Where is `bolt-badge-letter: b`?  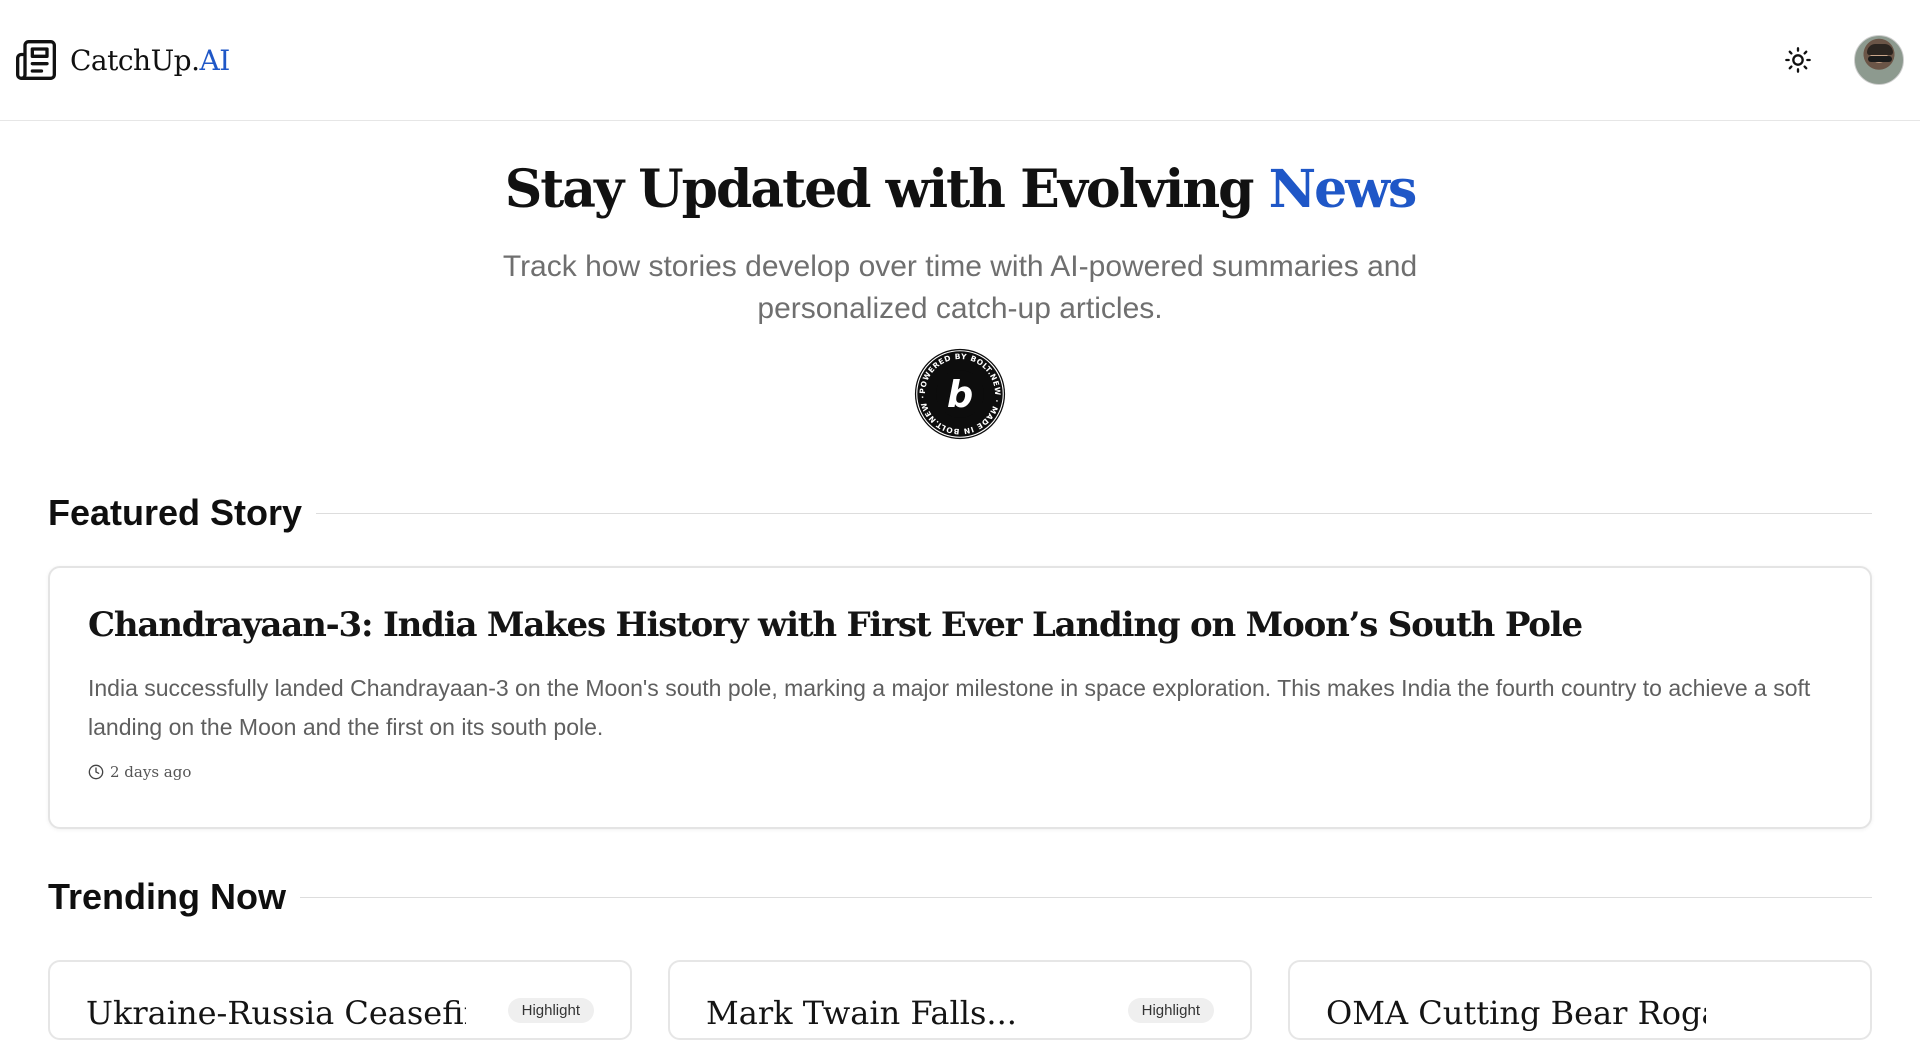 bolt-badge-letter: b is located at coordinates (960, 394).